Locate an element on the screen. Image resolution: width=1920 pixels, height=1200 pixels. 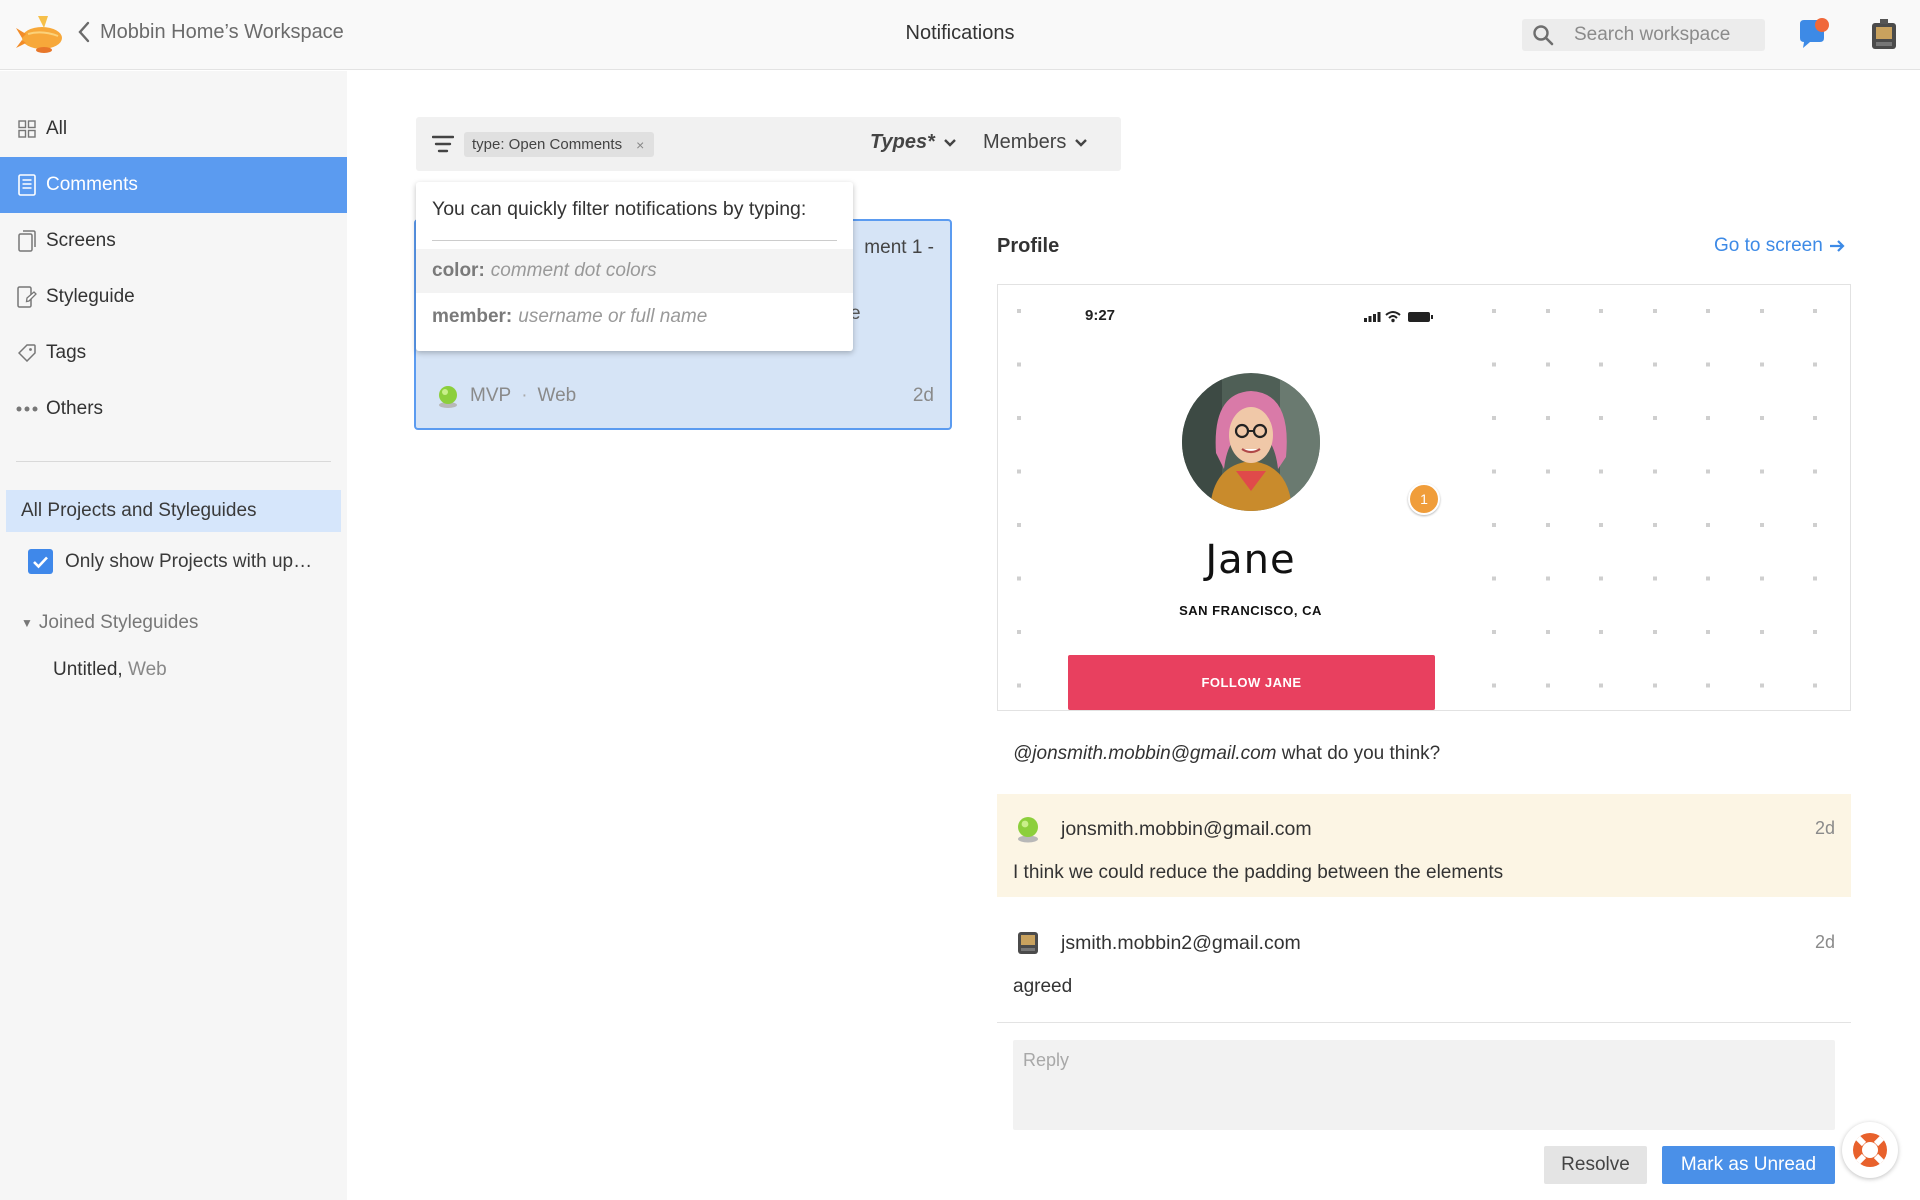
mark-as-unread-button: Mark as Unread is located at coordinates (1748, 1165).